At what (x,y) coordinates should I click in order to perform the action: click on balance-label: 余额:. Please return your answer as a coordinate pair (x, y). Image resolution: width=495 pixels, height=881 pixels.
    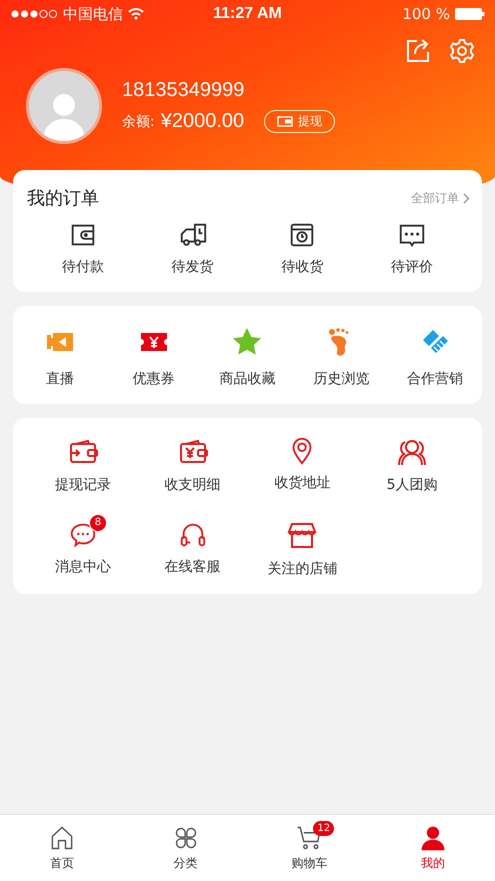
    Looking at the image, I should click on (138, 121).